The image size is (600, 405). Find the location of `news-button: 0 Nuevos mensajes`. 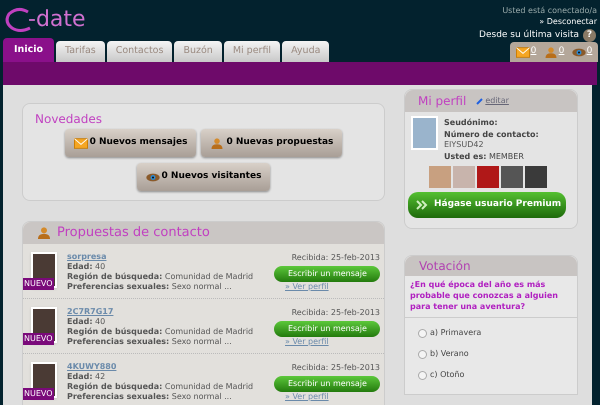

news-button: 0 Nuevos mensajes is located at coordinates (130, 143).